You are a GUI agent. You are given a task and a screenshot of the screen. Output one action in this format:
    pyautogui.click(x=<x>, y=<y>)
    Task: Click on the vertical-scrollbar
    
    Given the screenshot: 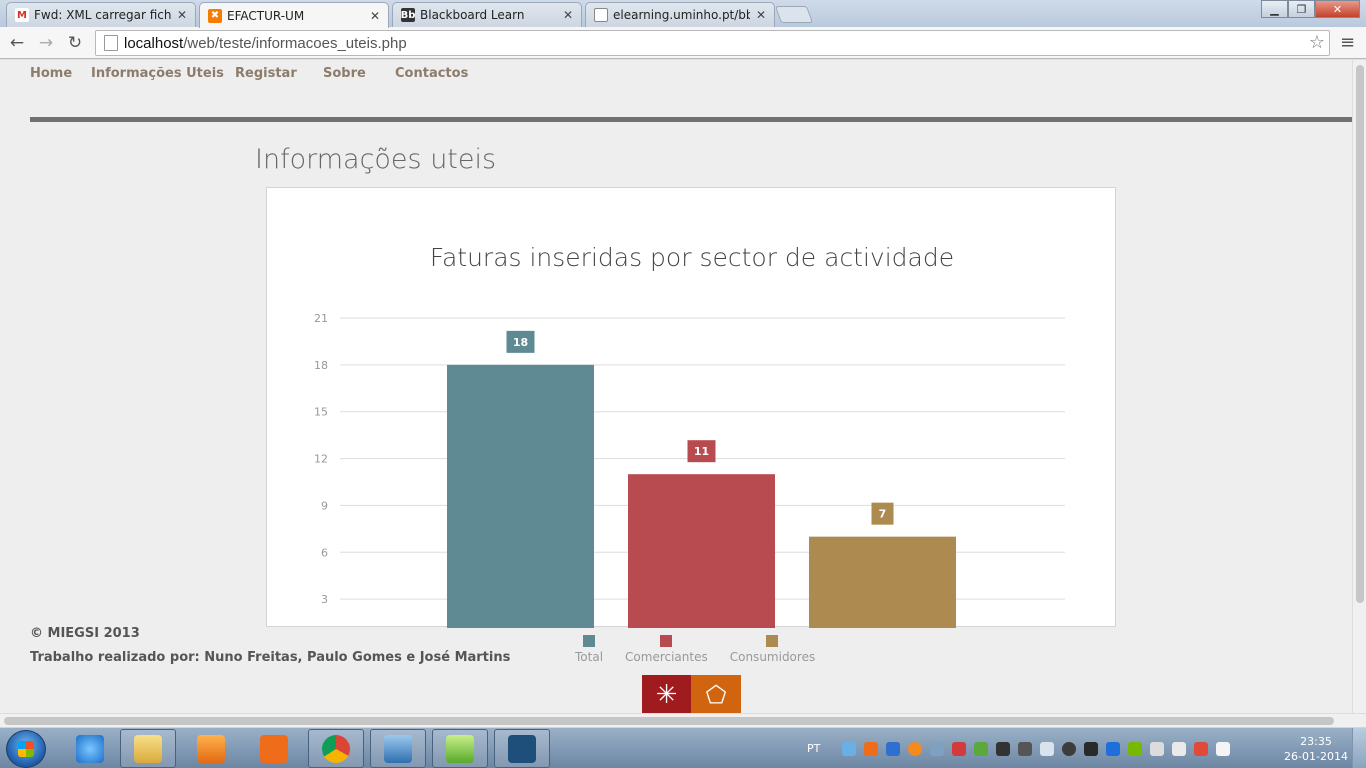 What is the action you would take?
    pyautogui.click(x=1359, y=386)
    